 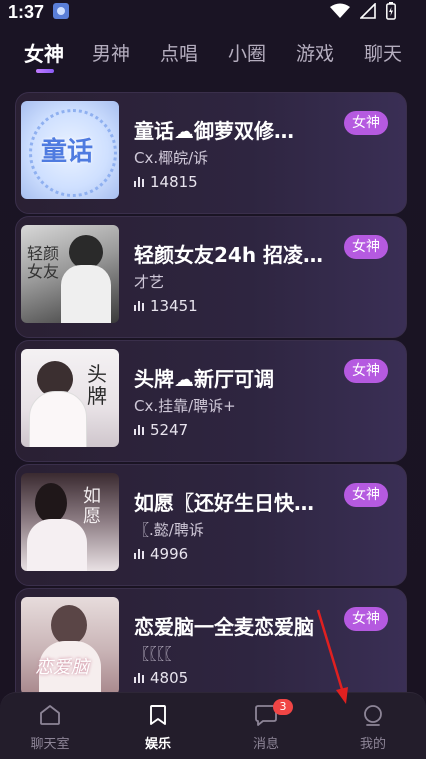 What do you see at coordinates (158, 727) in the screenshot?
I see `nav-entertainment: 娱乐` at bounding box center [158, 727].